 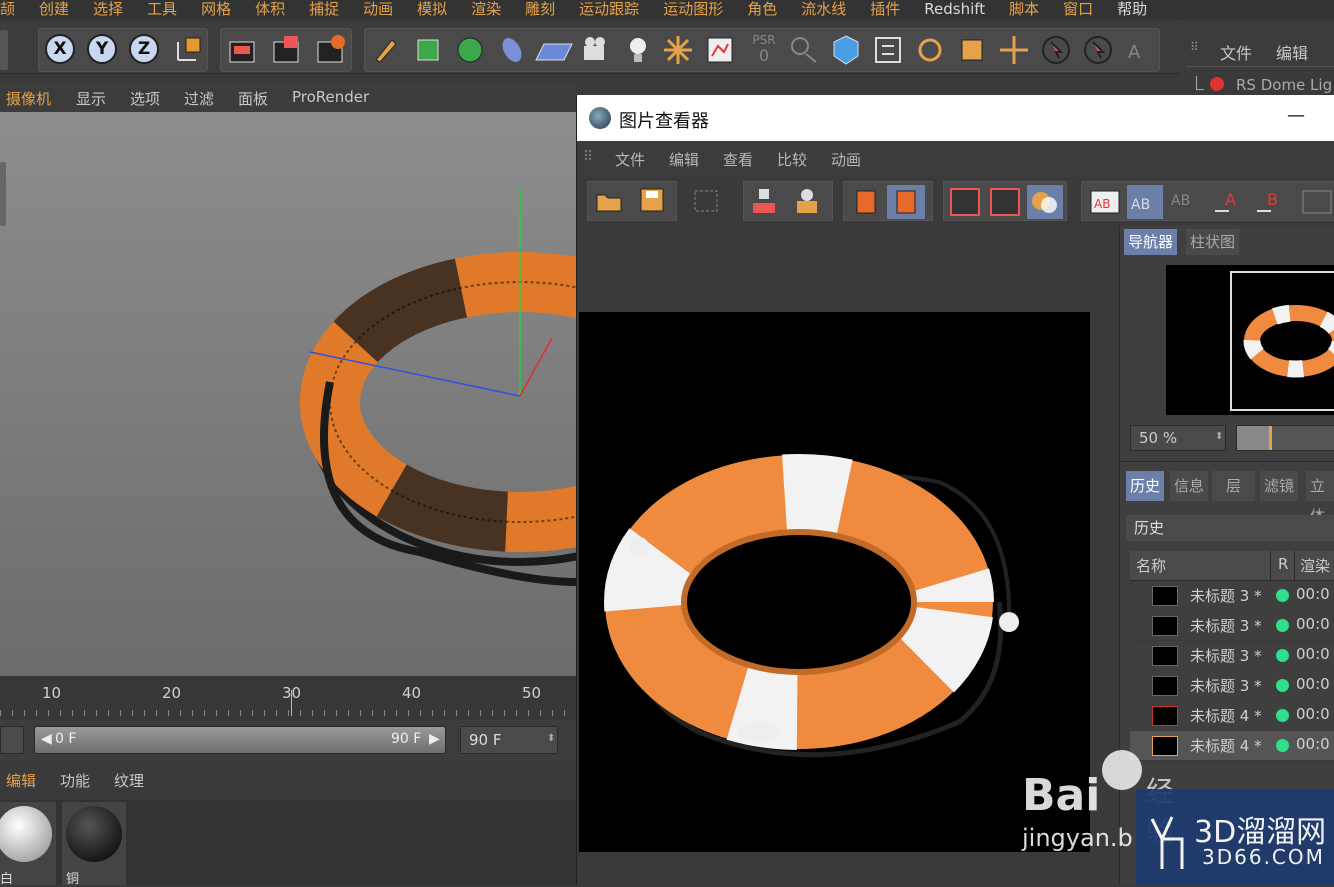 I want to click on show-alpha-icon, so click(x=965, y=202).